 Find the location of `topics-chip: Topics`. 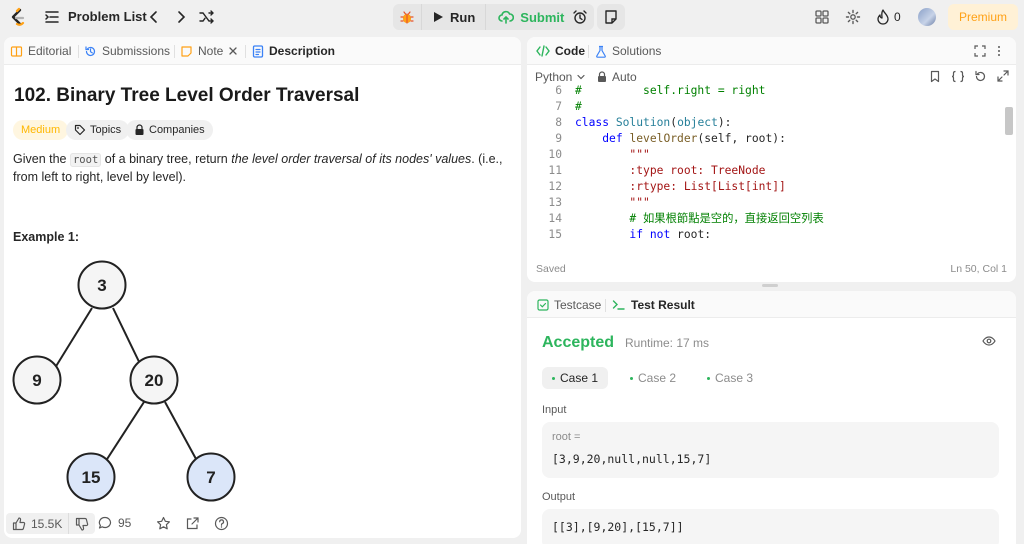

topics-chip: Topics is located at coordinates (98, 130).